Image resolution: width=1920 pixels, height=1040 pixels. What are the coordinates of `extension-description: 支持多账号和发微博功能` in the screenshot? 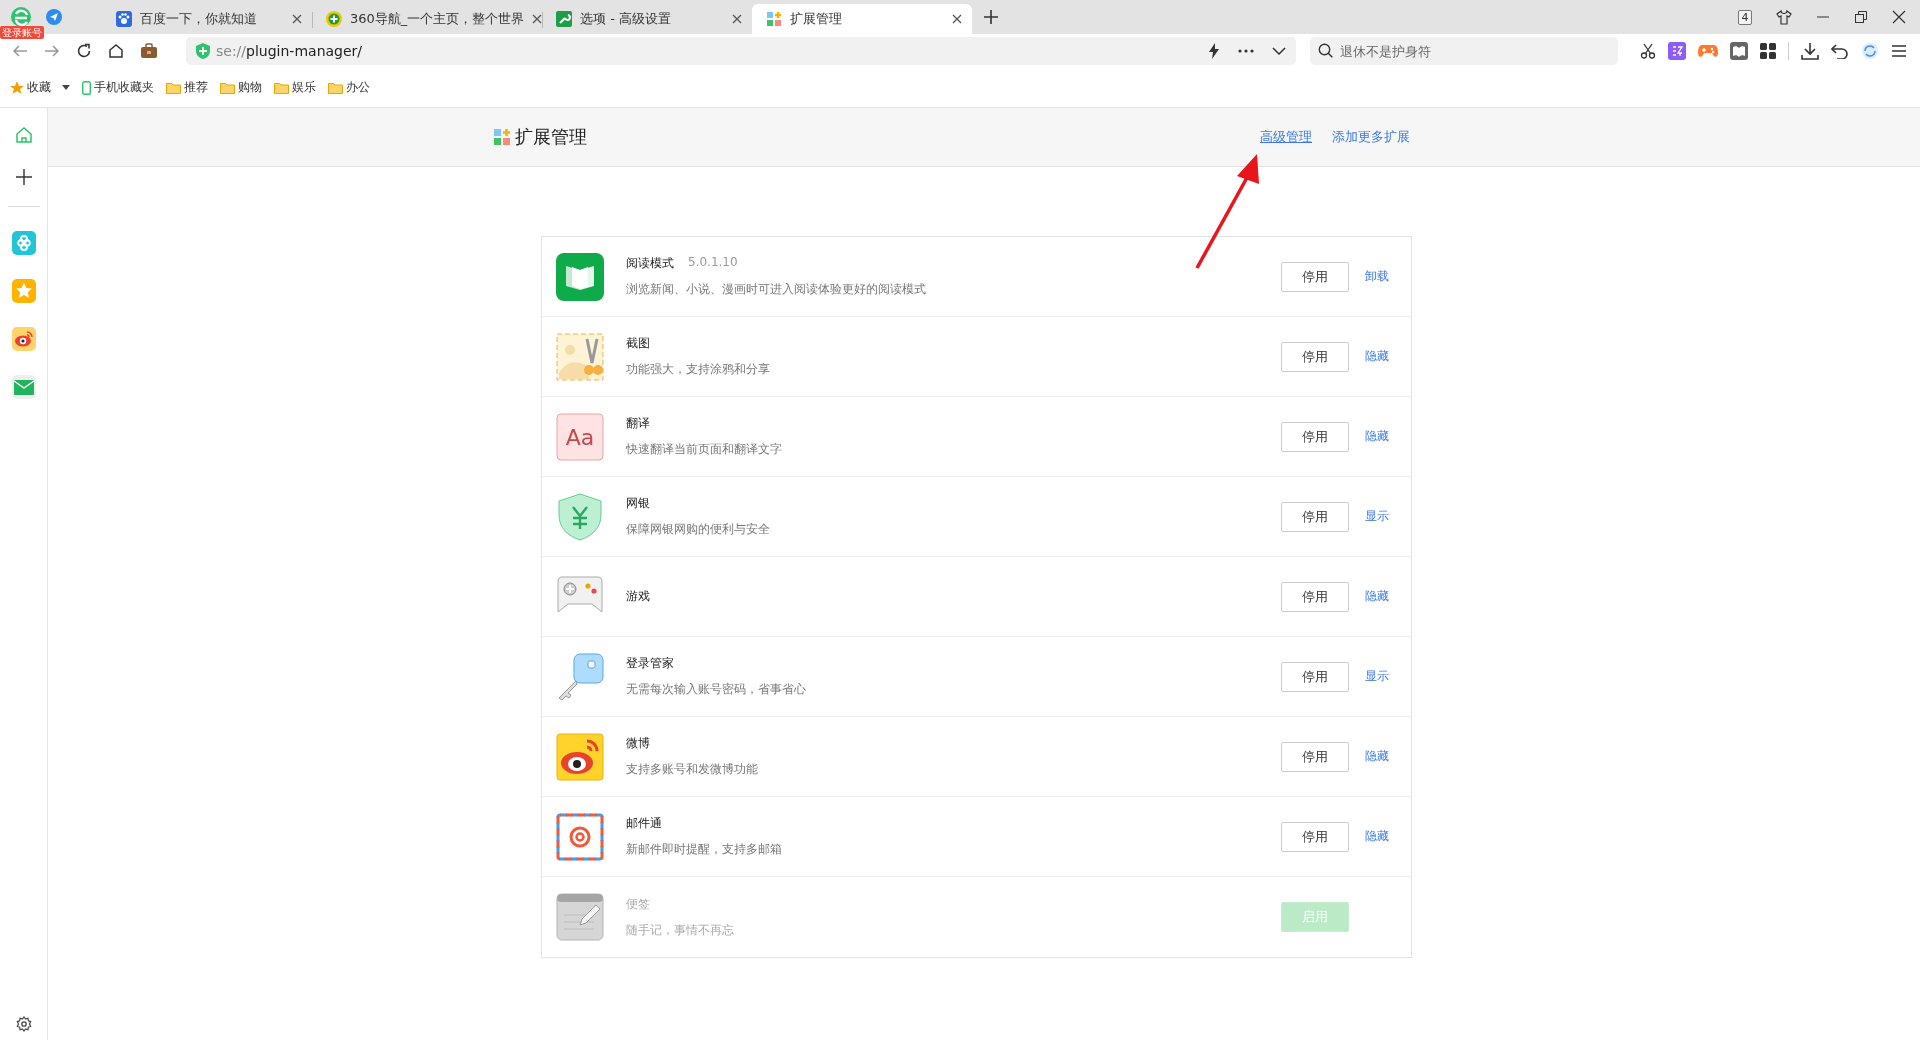 It's located at (692, 769).